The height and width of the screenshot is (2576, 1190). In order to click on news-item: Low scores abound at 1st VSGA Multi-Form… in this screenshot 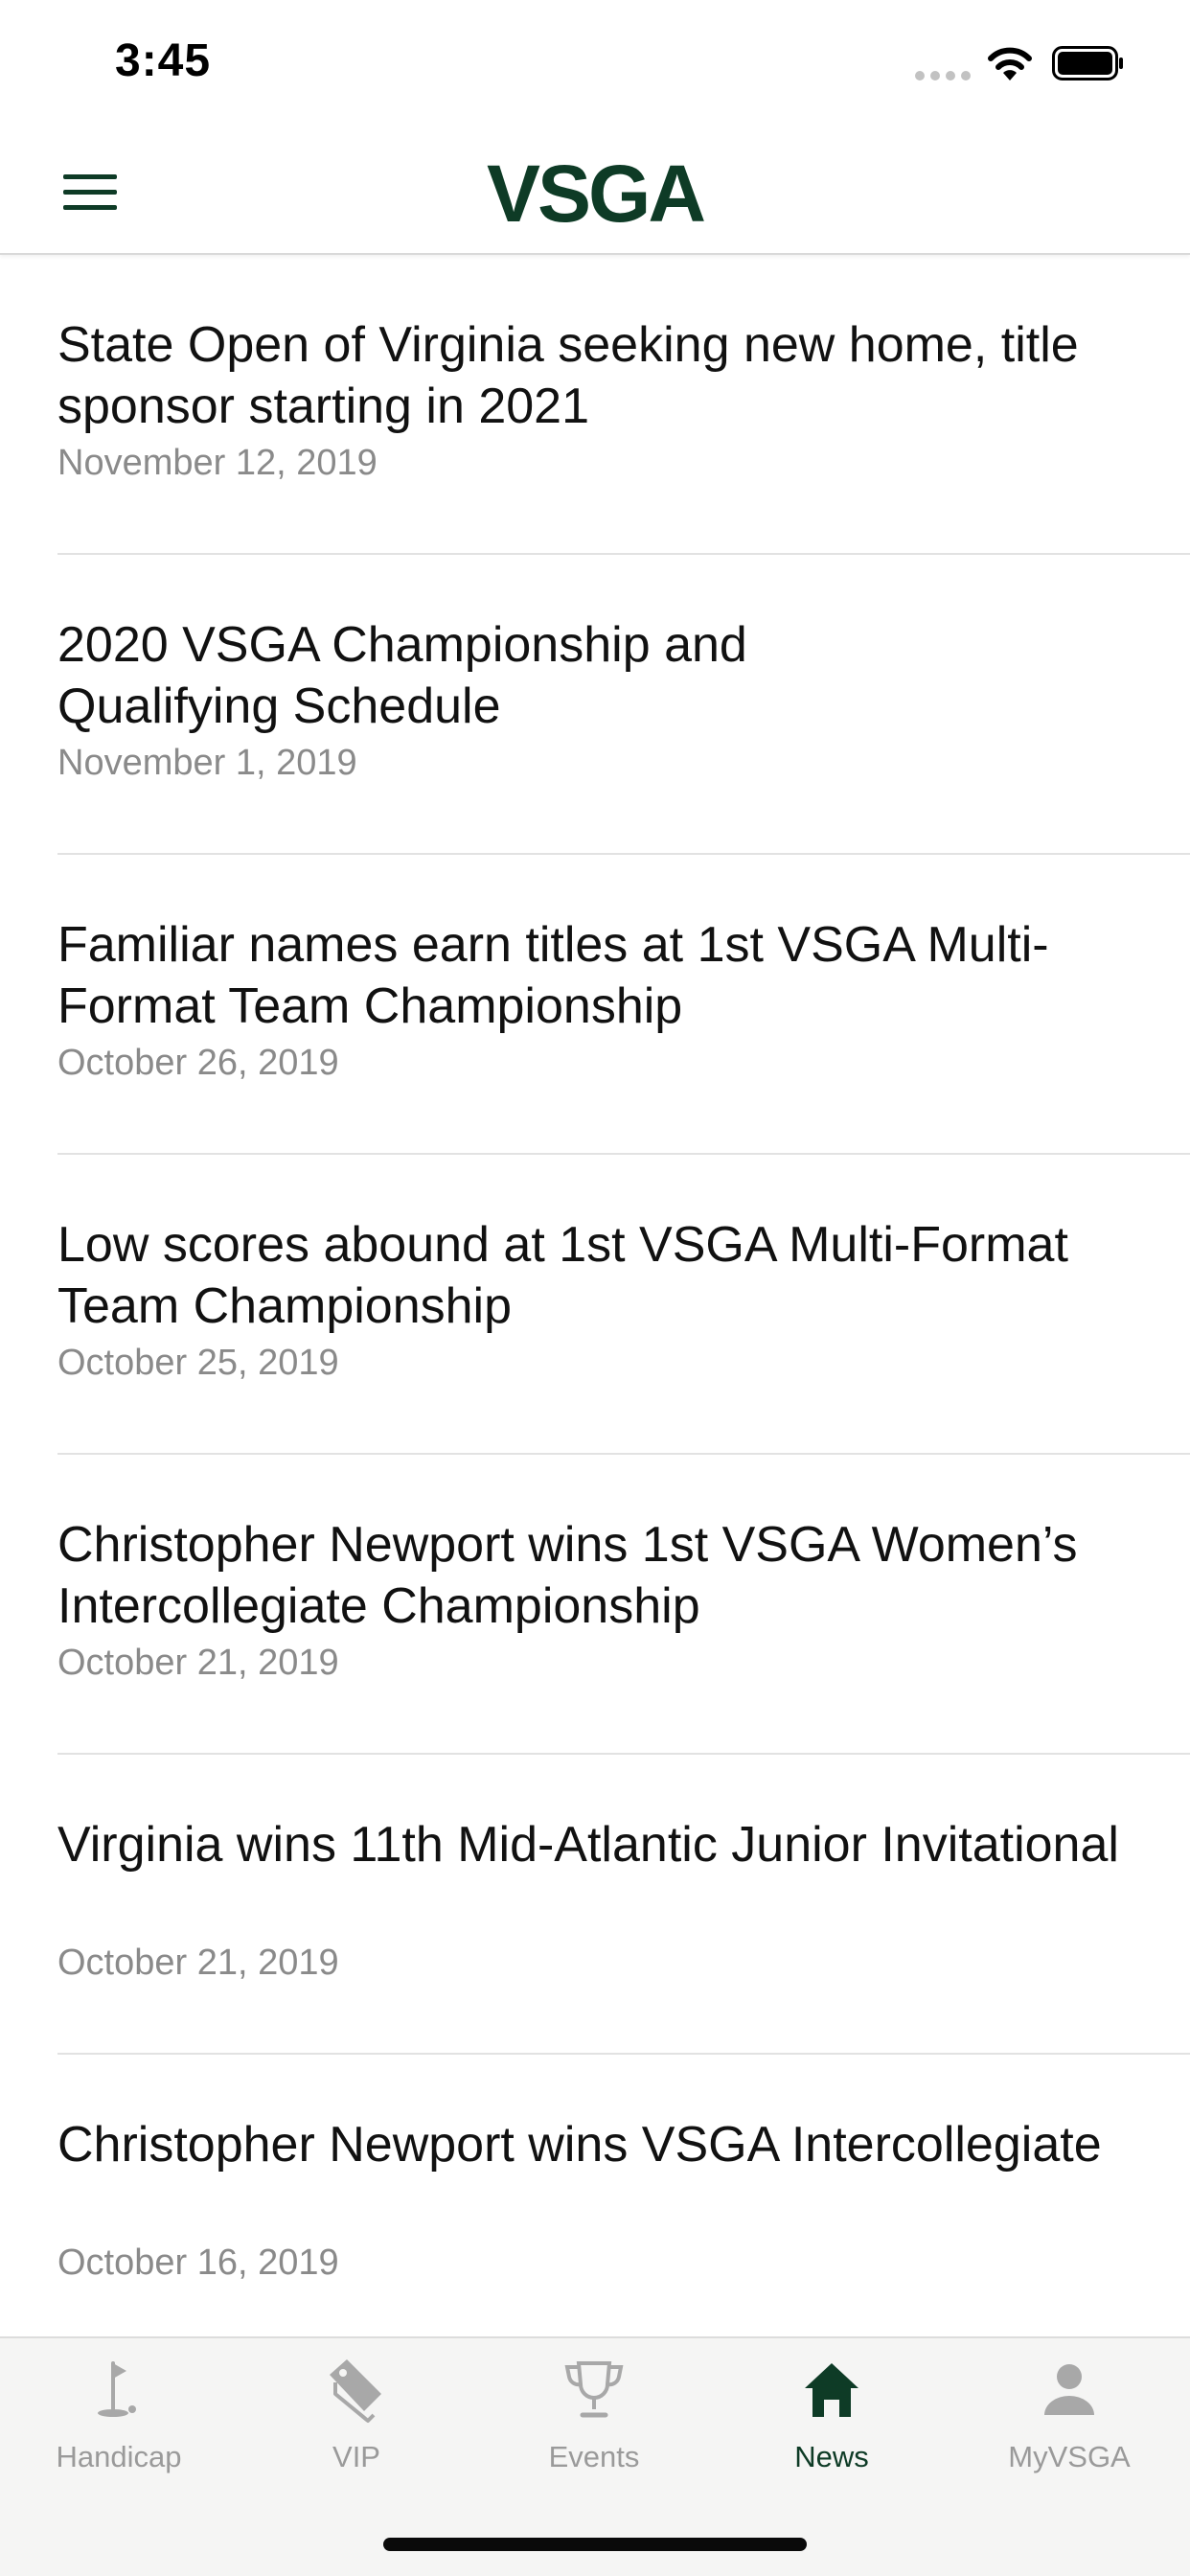, I will do `click(623, 1305)`.